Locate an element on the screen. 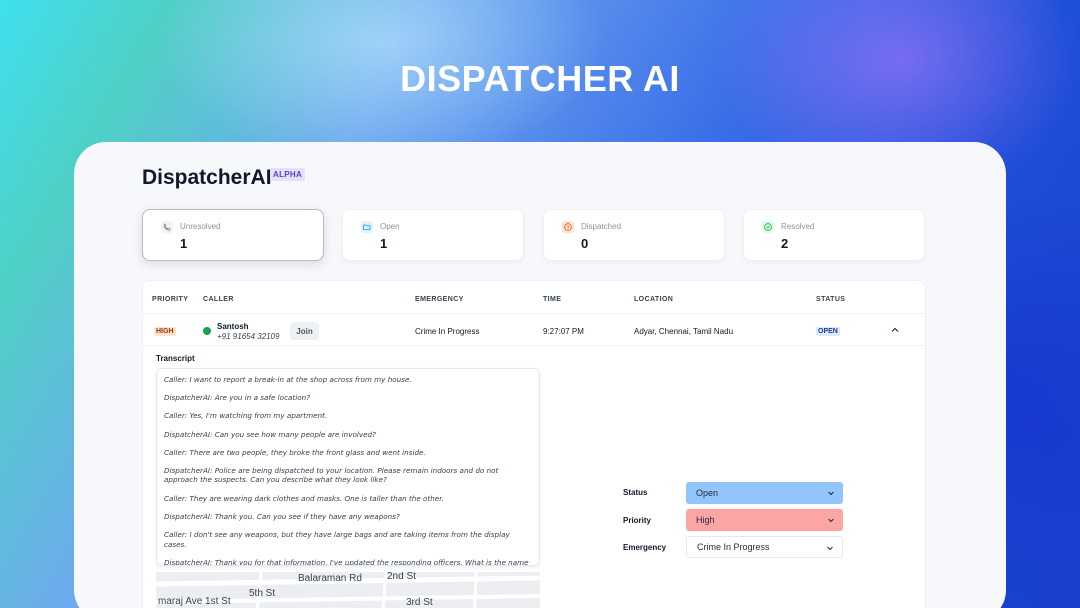 This screenshot has height=608, width=1080. stat-card-open: Open 1 is located at coordinates (433, 235).